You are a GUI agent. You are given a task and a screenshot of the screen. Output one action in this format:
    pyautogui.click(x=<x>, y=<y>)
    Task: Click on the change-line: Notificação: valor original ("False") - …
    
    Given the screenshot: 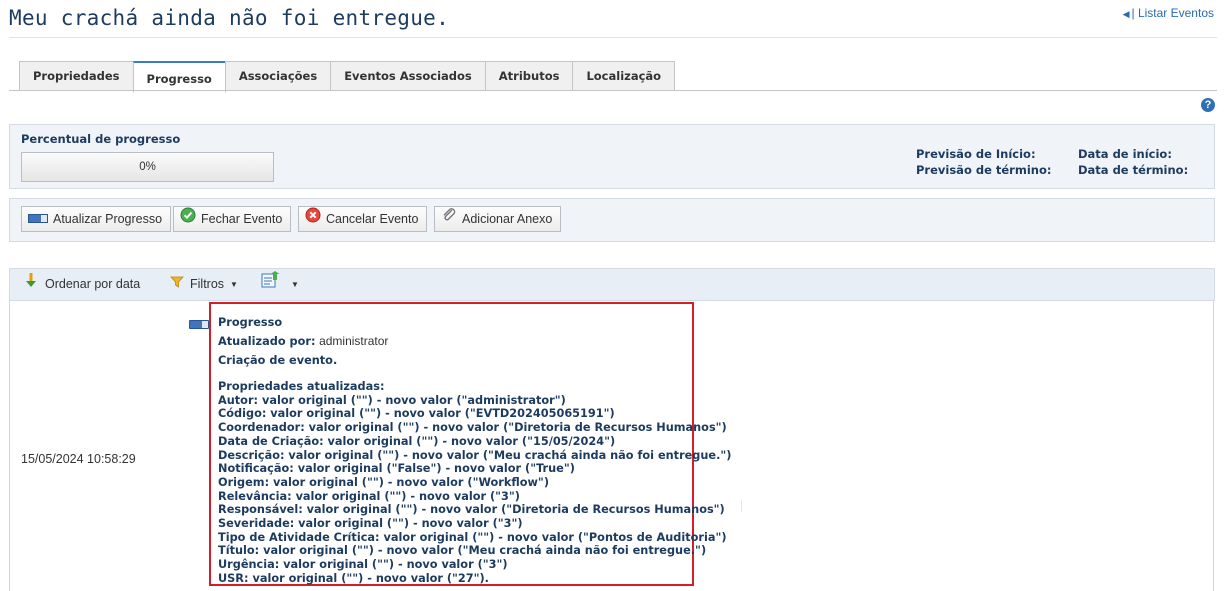 What is the action you would take?
    pyautogui.click(x=396, y=469)
    